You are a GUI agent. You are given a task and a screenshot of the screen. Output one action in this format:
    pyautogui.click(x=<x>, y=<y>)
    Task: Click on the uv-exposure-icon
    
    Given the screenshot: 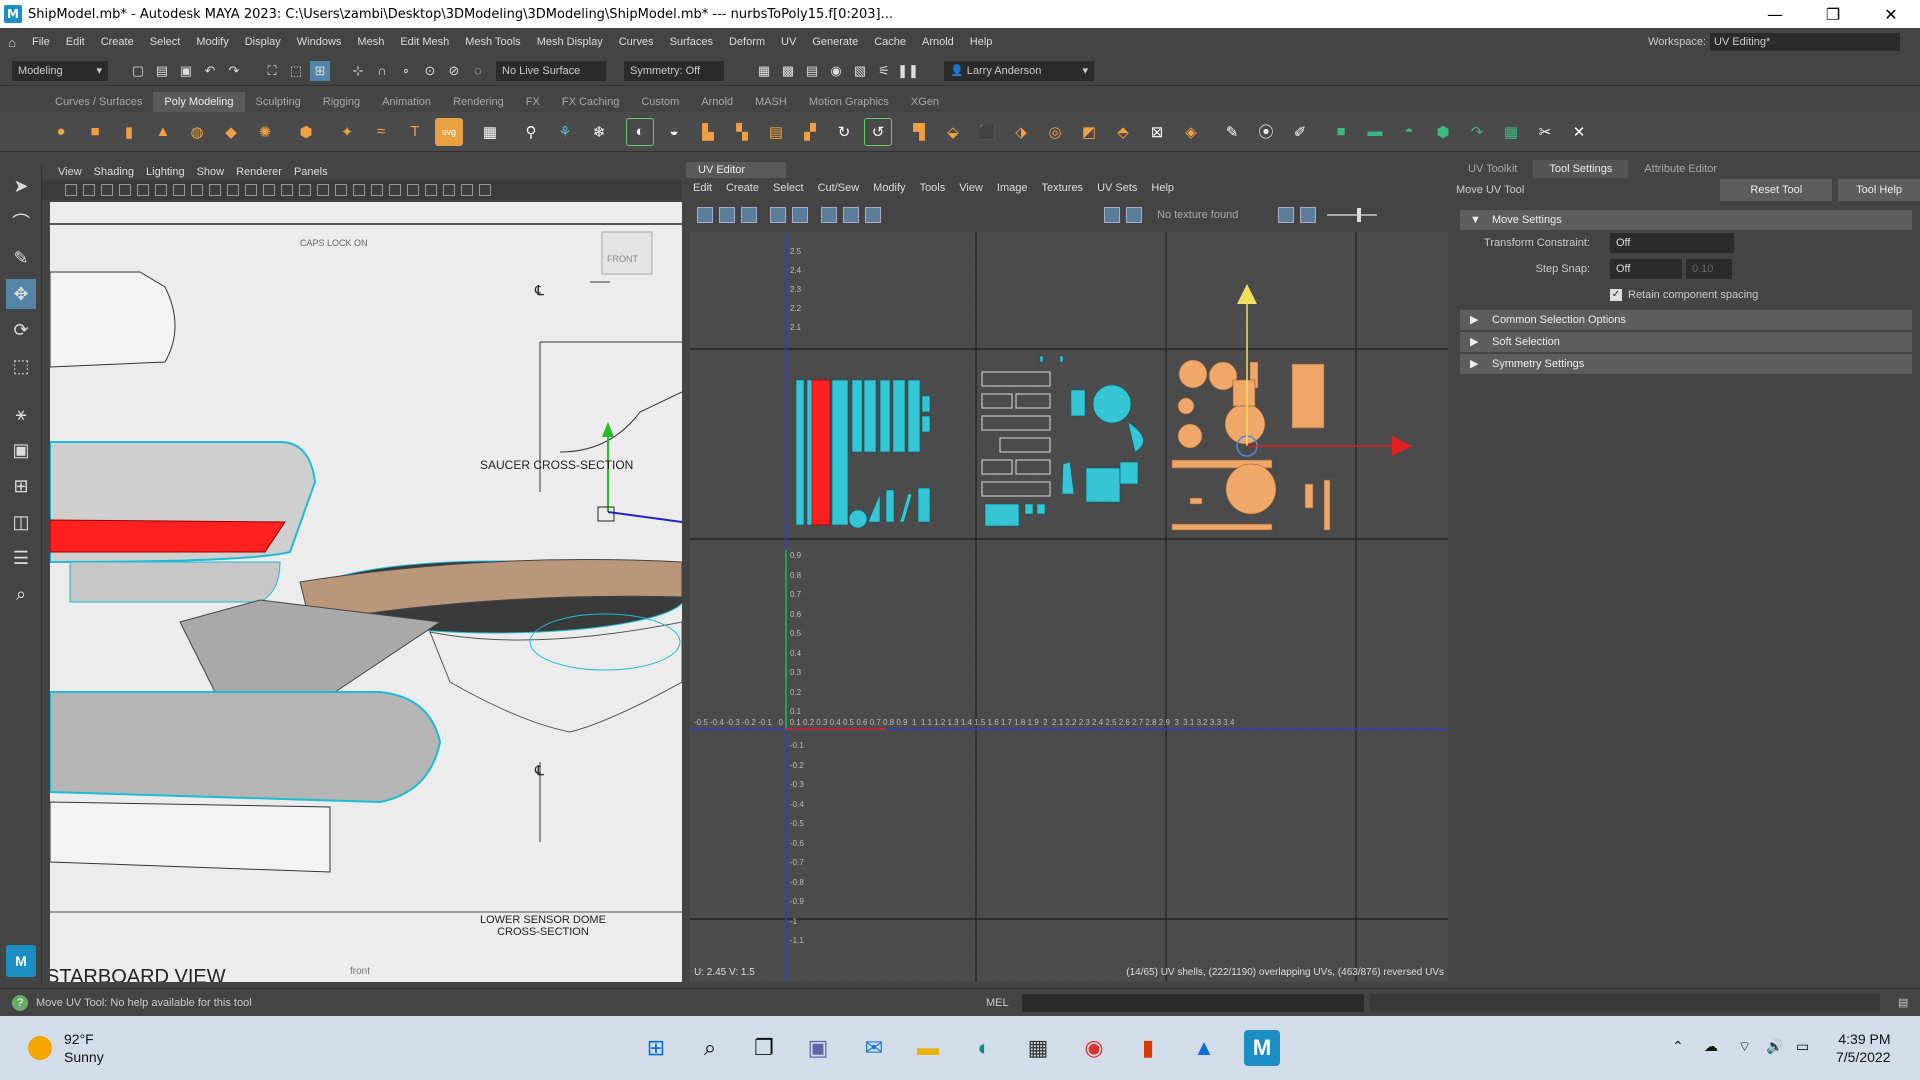 What is the action you would take?
    pyautogui.click(x=1286, y=215)
    